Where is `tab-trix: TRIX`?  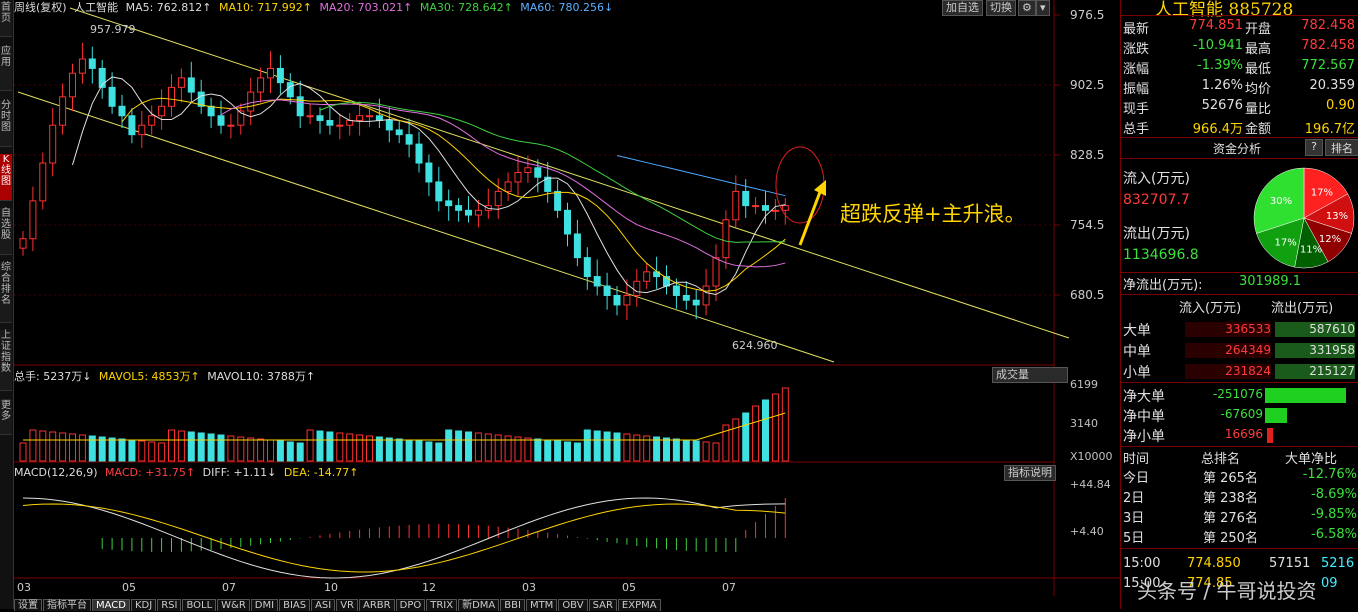
tab-trix: TRIX is located at coordinates (442, 605).